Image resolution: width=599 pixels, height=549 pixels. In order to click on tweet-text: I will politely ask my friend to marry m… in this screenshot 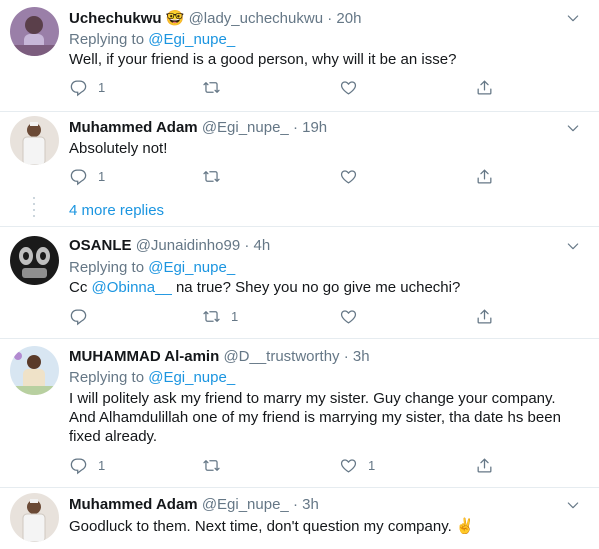, I will do `click(315, 417)`.